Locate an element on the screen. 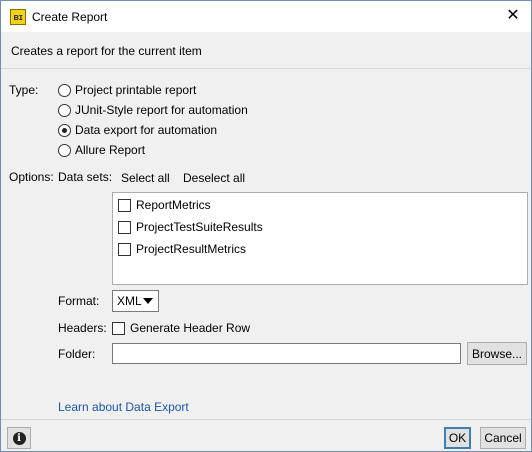  list-item: ReportMetrics is located at coordinates (164, 205).